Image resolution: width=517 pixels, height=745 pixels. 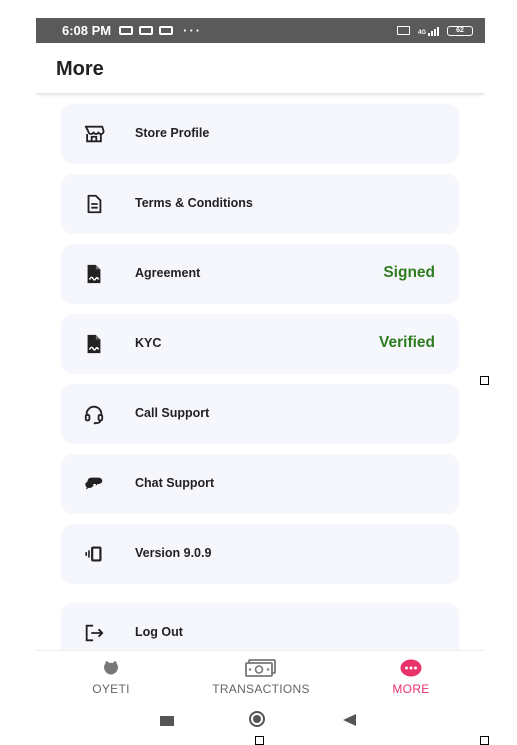 What do you see at coordinates (260, 274) in the screenshot?
I see `menu-item-agreement: Agreement Signed` at bounding box center [260, 274].